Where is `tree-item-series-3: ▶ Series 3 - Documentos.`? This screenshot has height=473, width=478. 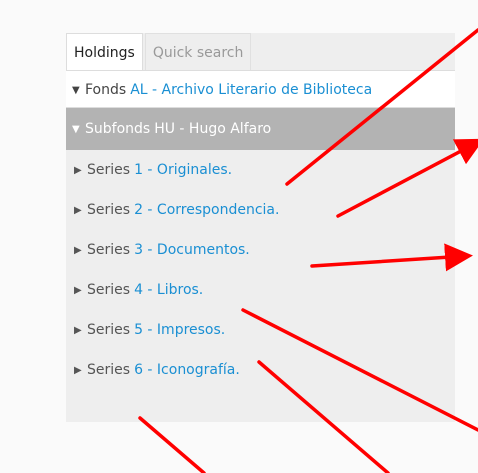
tree-item-series-3: ▶ Series 3 - Documentos. is located at coordinates (260, 250).